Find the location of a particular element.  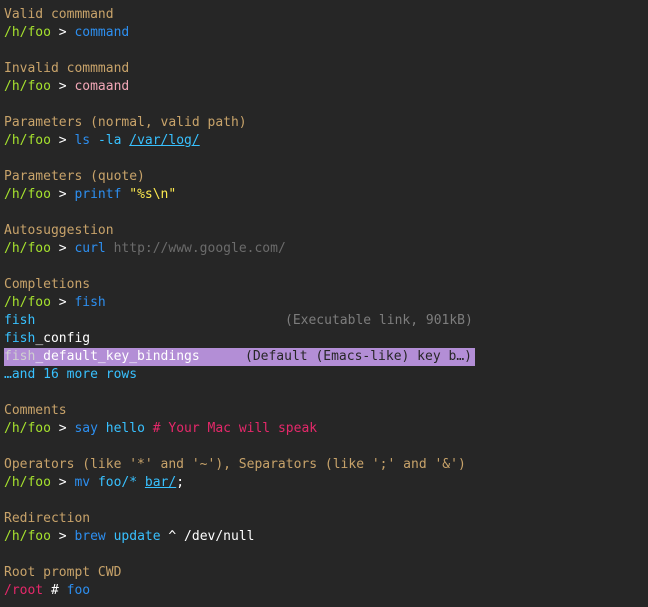

param-text: -la is located at coordinates (109, 140).